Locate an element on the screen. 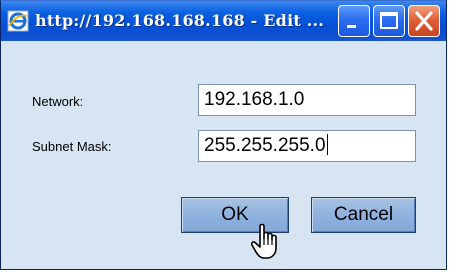 The image size is (449, 272). close-icon is located at coordinates (424, 21).